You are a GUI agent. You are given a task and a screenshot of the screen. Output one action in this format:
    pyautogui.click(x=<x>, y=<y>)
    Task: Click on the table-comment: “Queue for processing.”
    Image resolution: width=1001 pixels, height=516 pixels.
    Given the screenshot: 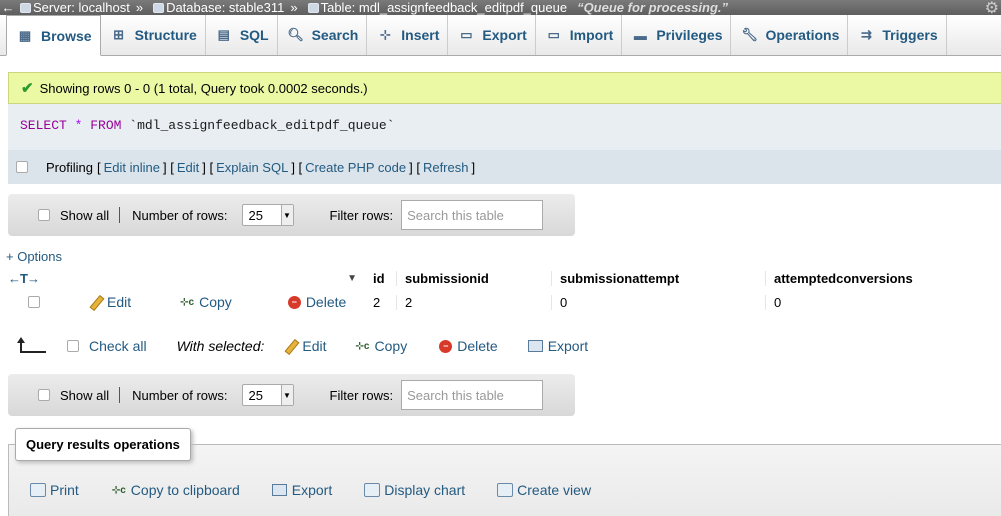 What is the action you would take?
    pyautogui.click(x=653, y=7)
    